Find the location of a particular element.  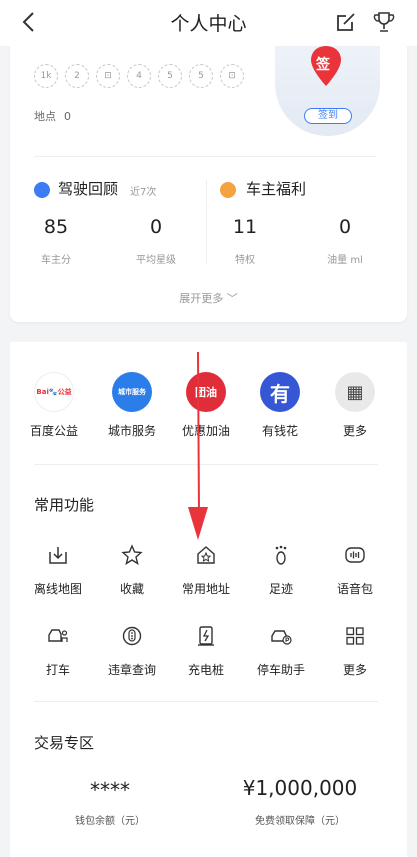

violation-icon is located at coordinates (132, 636).